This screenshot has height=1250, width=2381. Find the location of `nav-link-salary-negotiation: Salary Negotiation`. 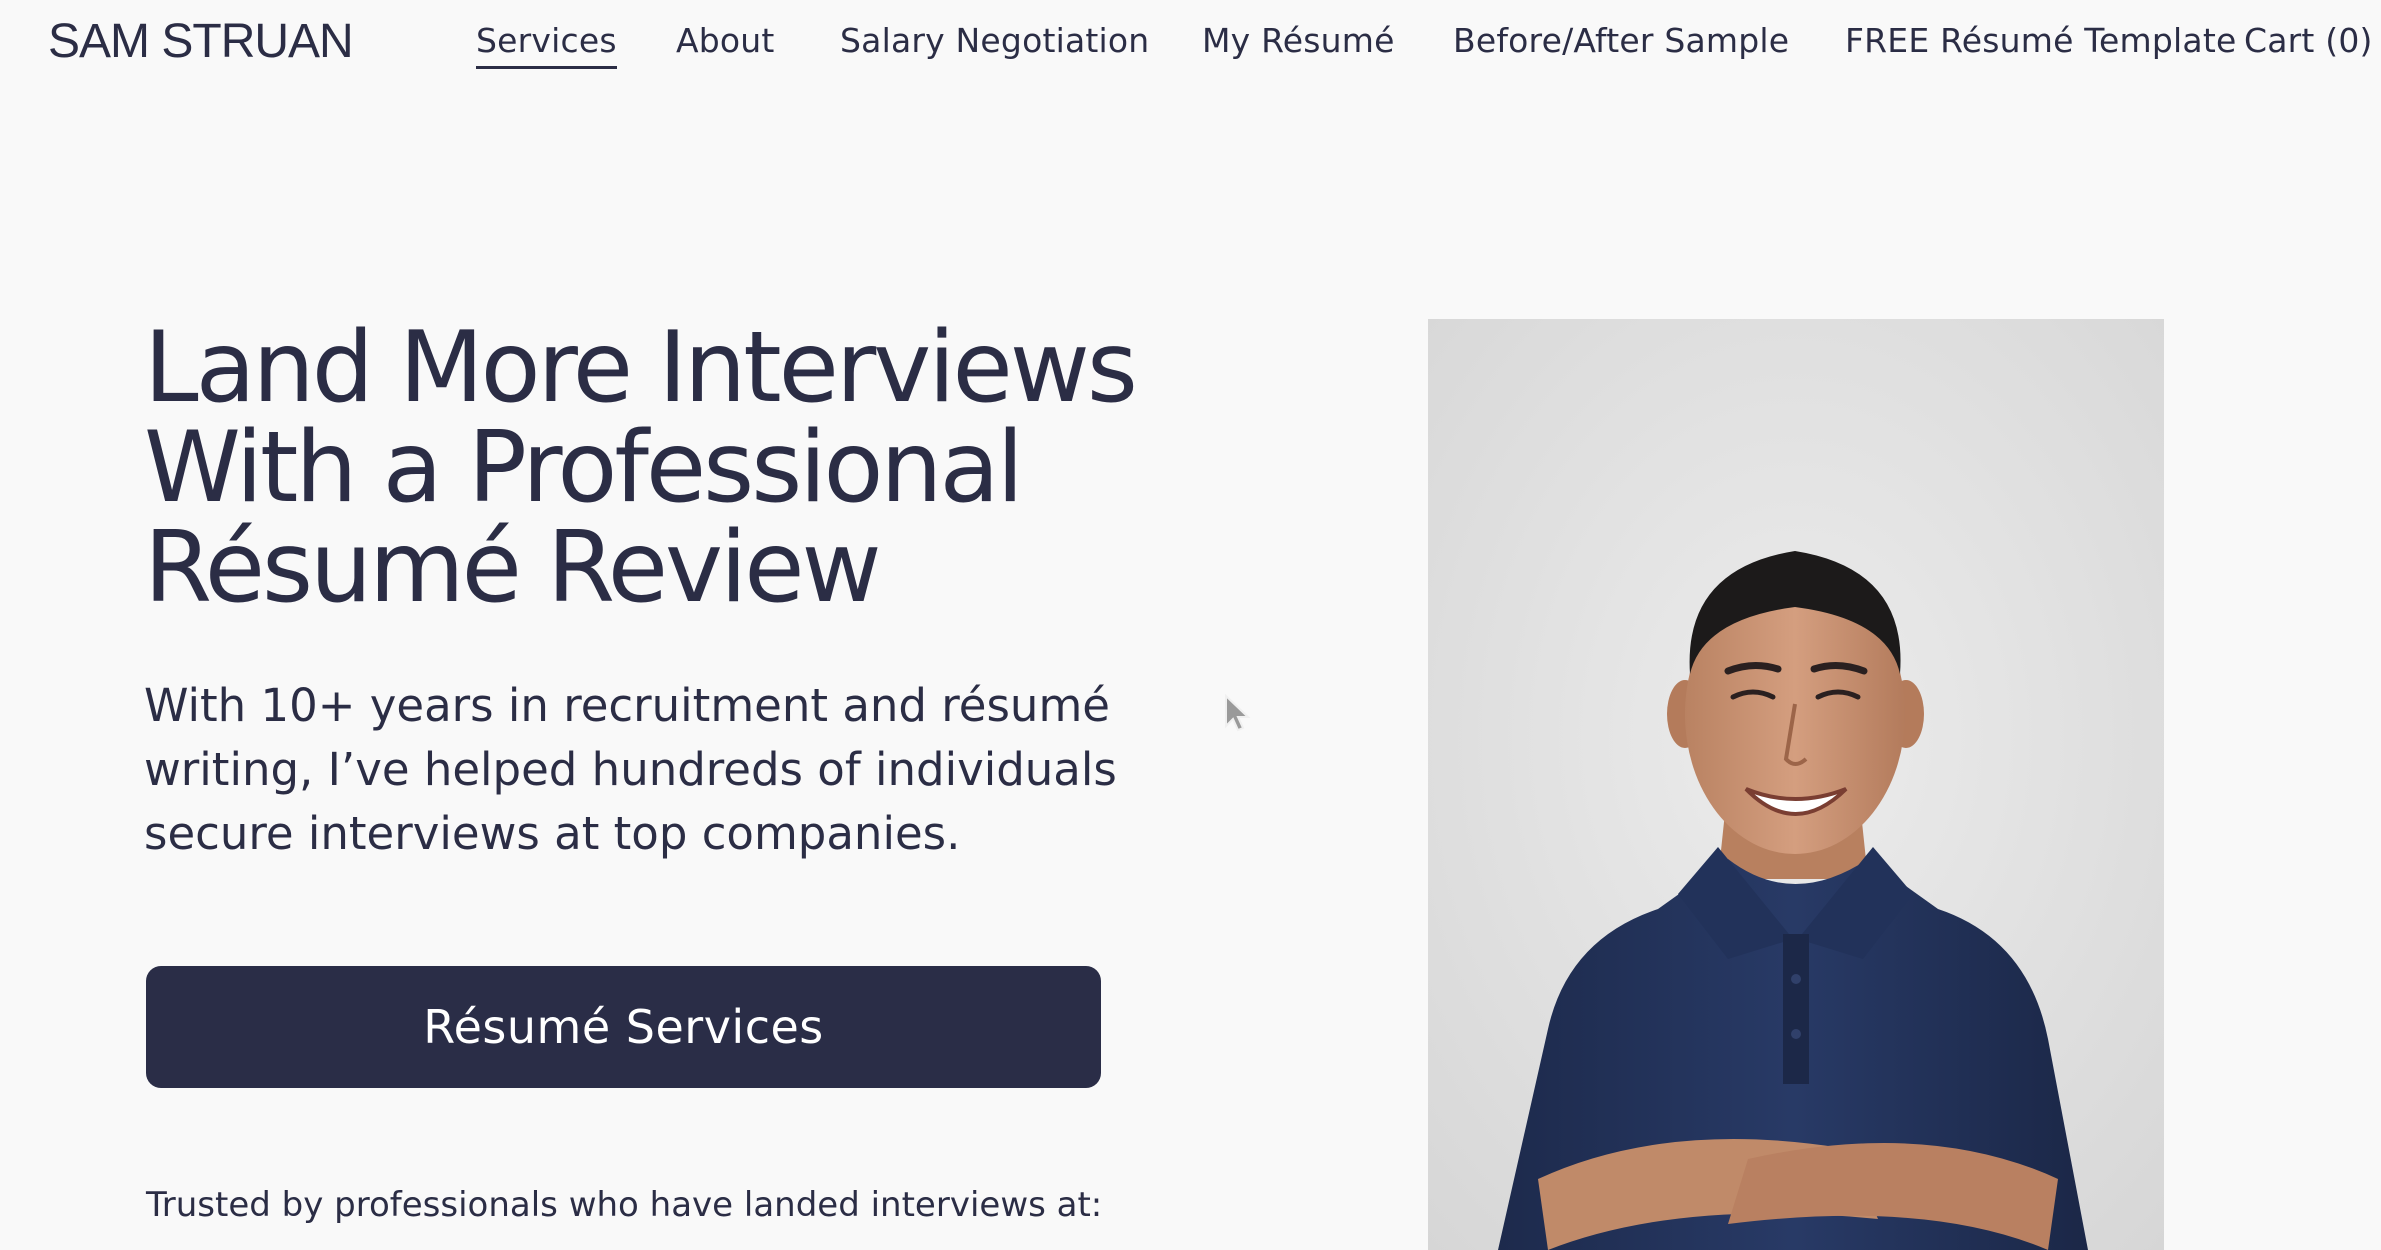

nav-link-salary-negotiation: Salary Negotiation is located at coordinates (994, 41).